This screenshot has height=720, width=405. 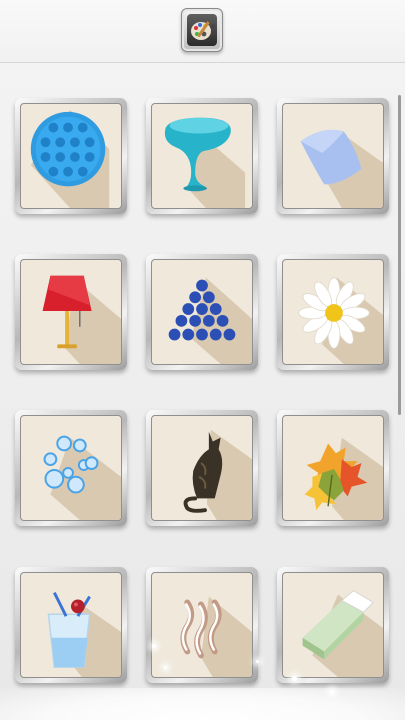 What do you see at coordinates (343, 478) in the screenshot?
I see `leaves-icon` at bounding box center [343, 478].